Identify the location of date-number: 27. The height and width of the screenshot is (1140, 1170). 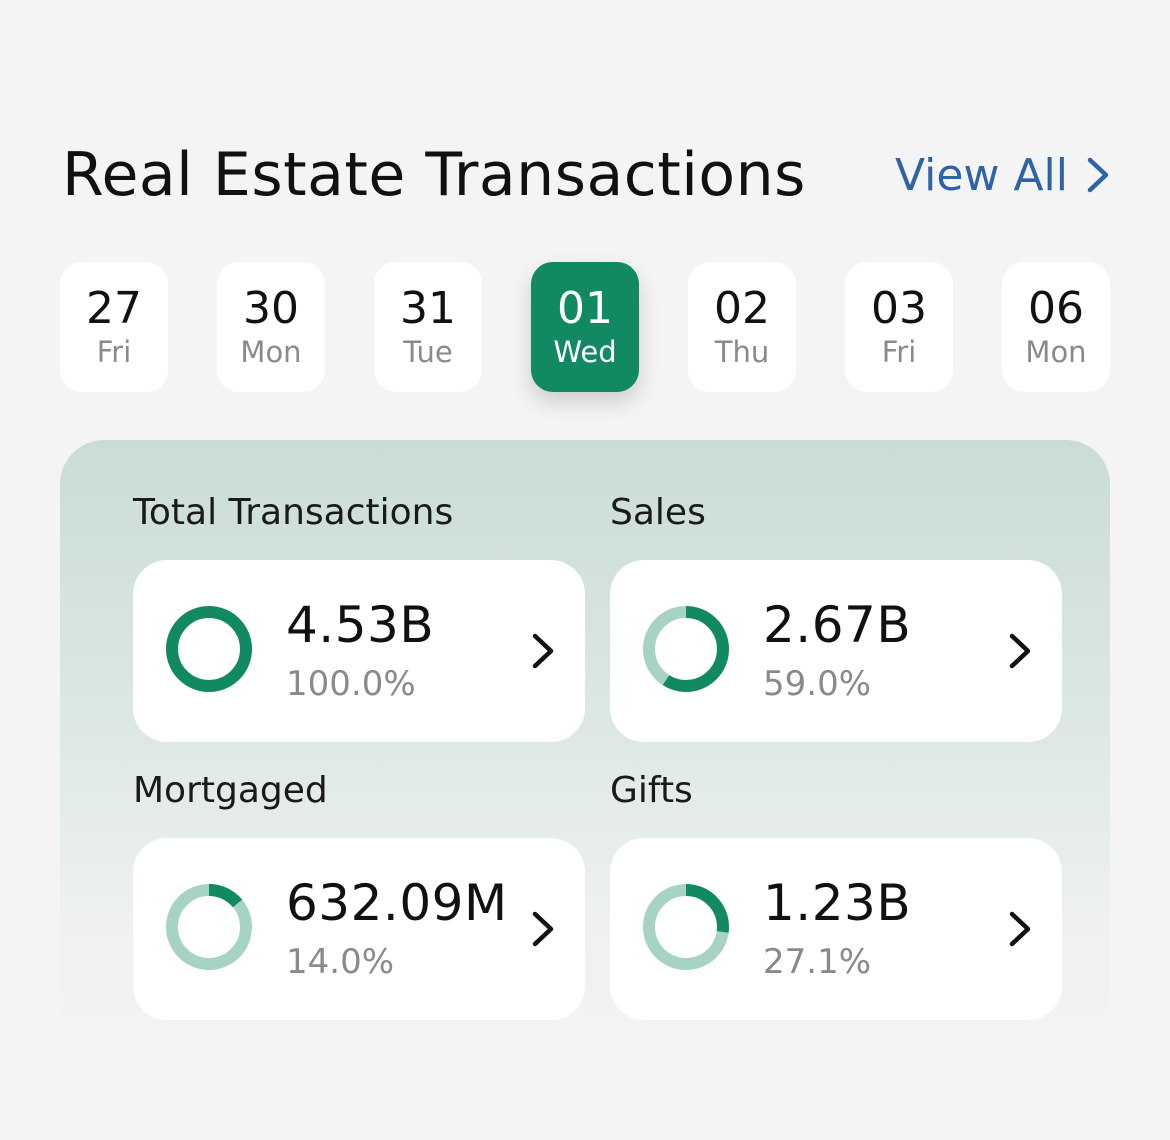
(114, 308).